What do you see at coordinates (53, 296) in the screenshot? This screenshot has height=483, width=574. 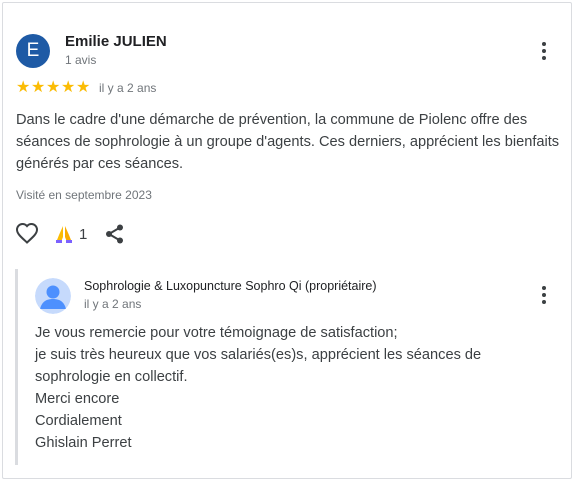 I see `owner-avatar-icon` at bounding box center [53, 296].